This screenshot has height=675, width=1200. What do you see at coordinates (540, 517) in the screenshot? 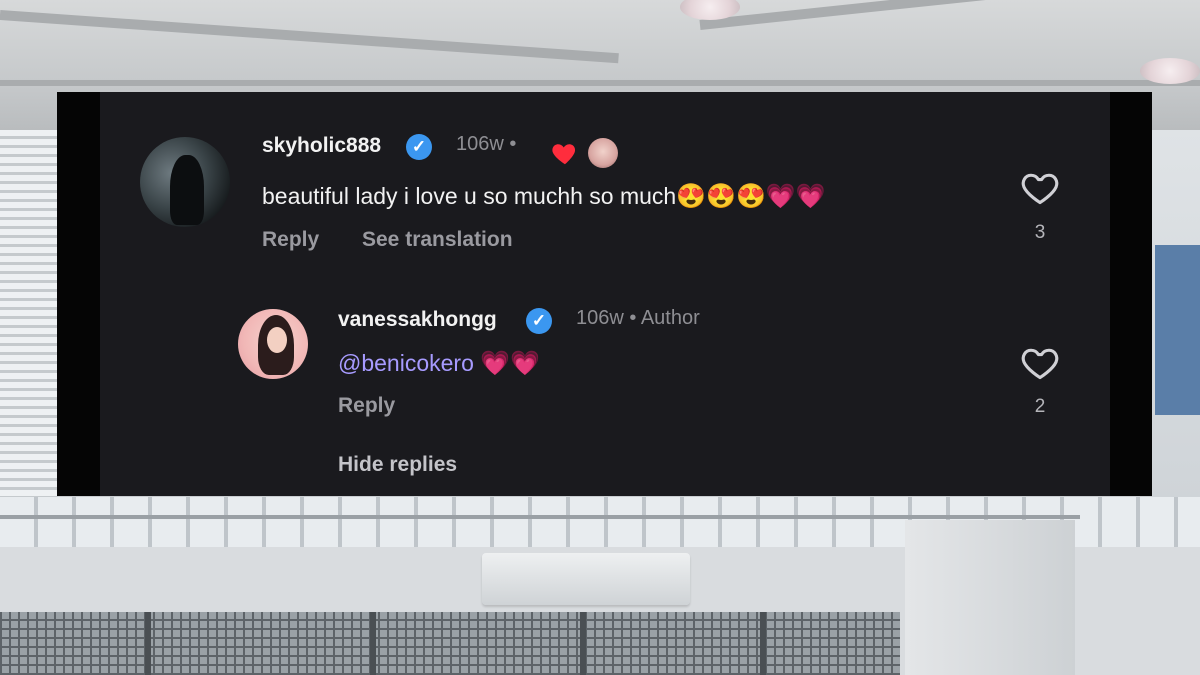
I see `rail` at bounding box center [540, 517].